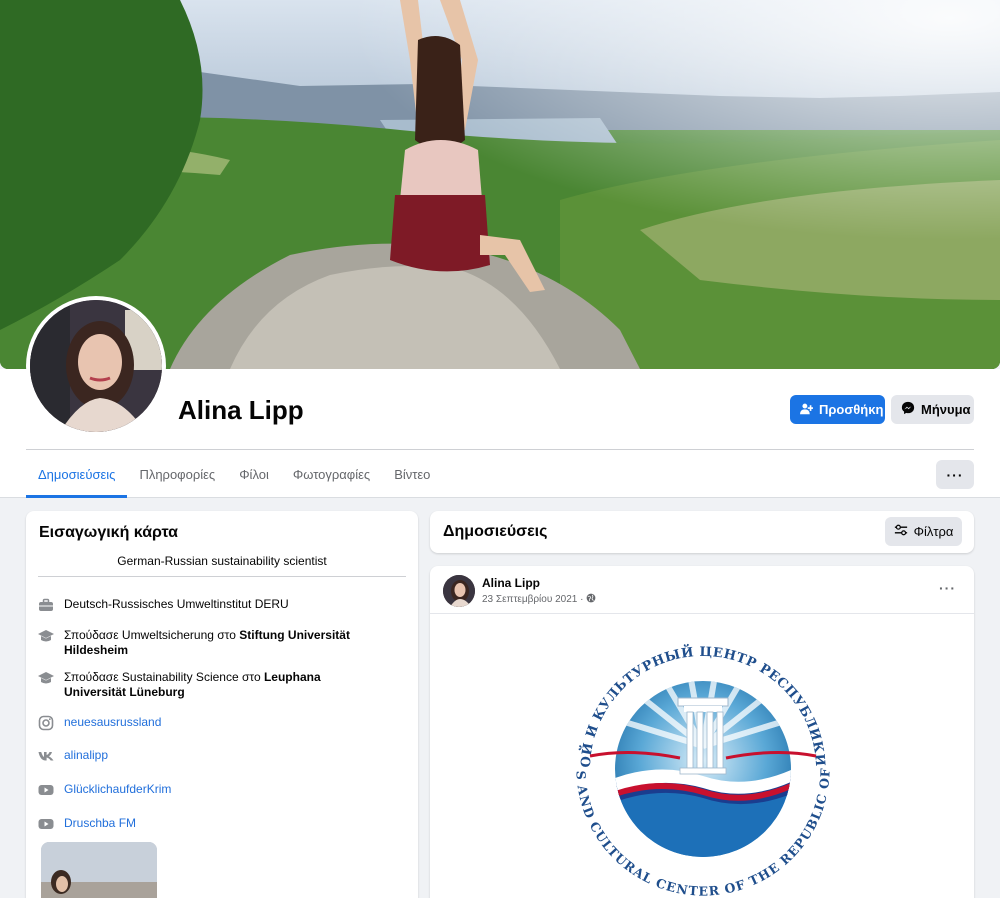  Describe the element at coordinates (702, 532) in the screenshot. I see `posts-header-card: Δημοσιεύσεις Φίλτρα` at that location.